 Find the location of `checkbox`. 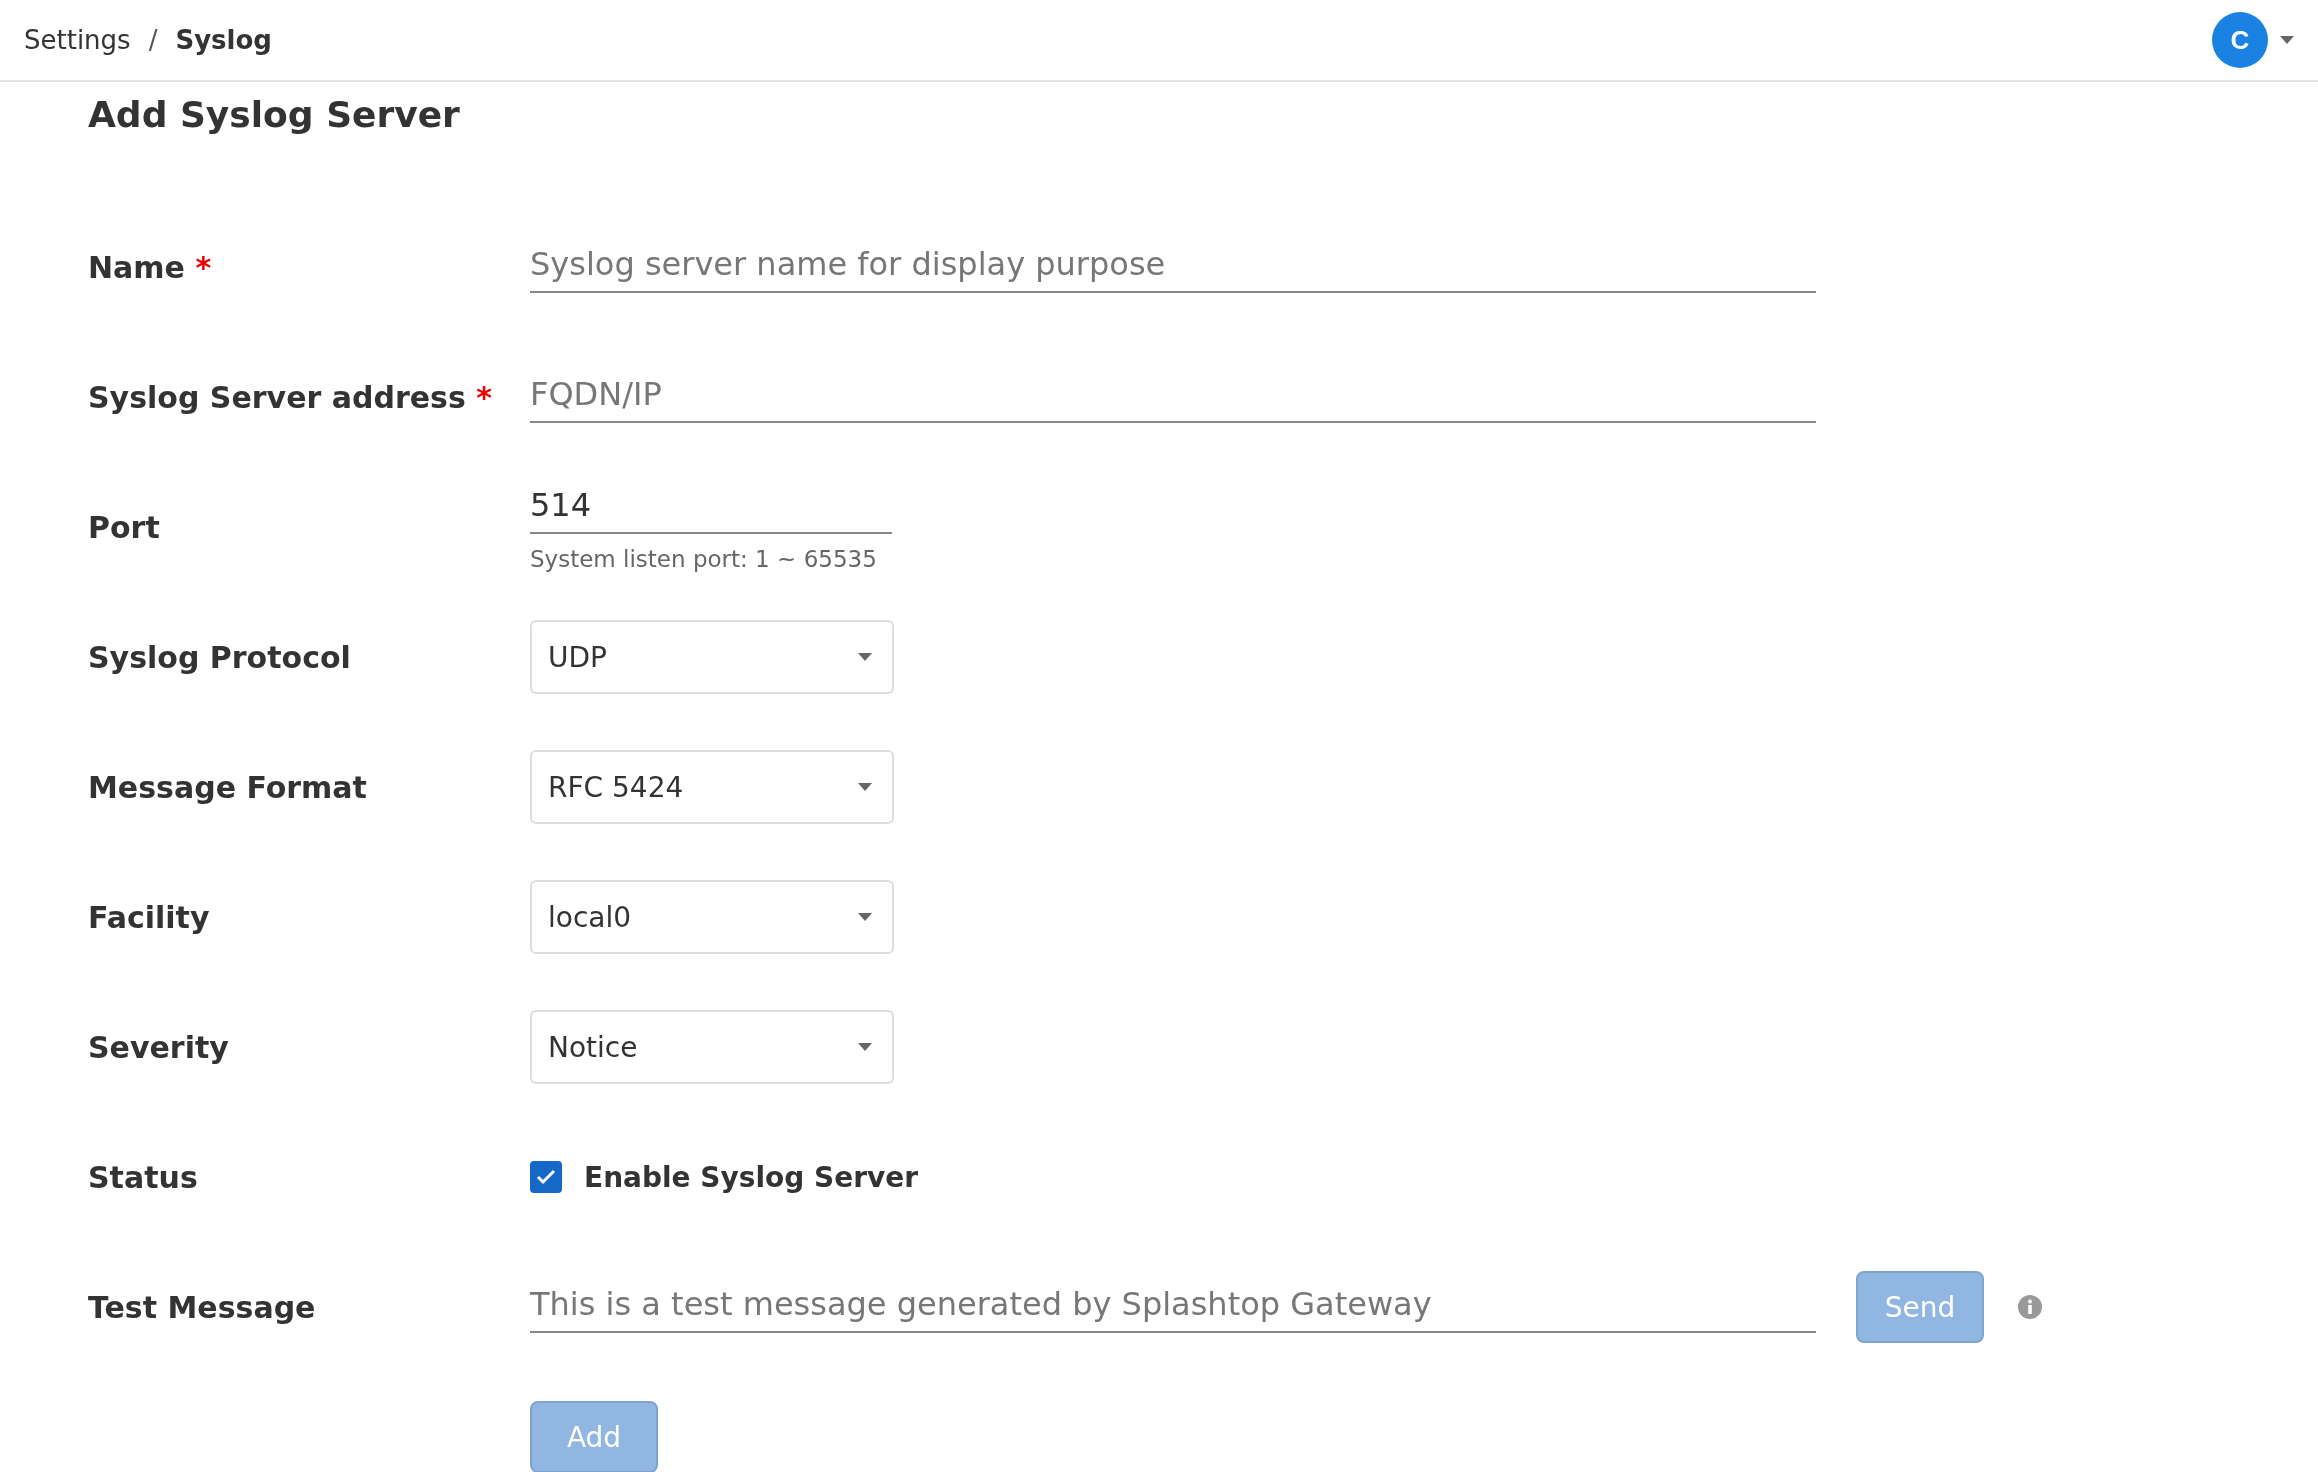

checkbox is located at coordinates (546, 1177).